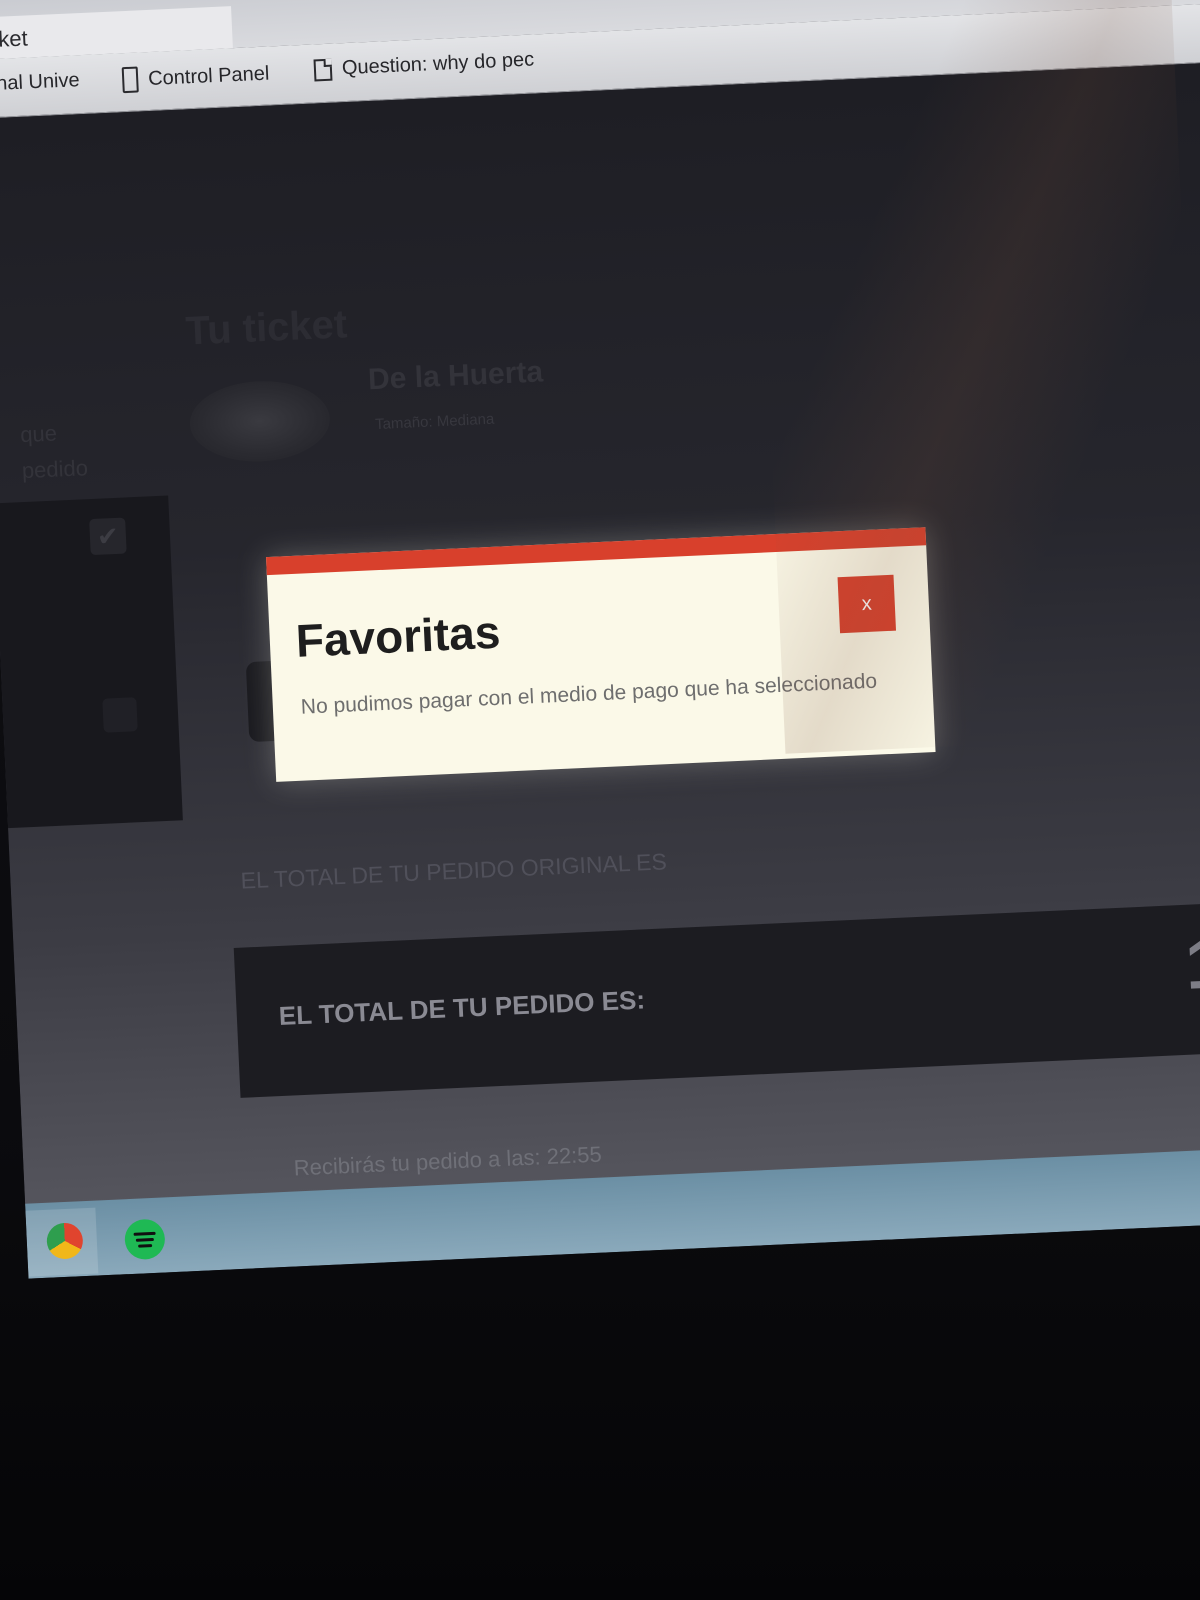 This screenshot has width=1200, height=1600. Describe the element at coordinates (208, 76) in the screenshot. I see `bookmark-label: Control Panel` at that location.